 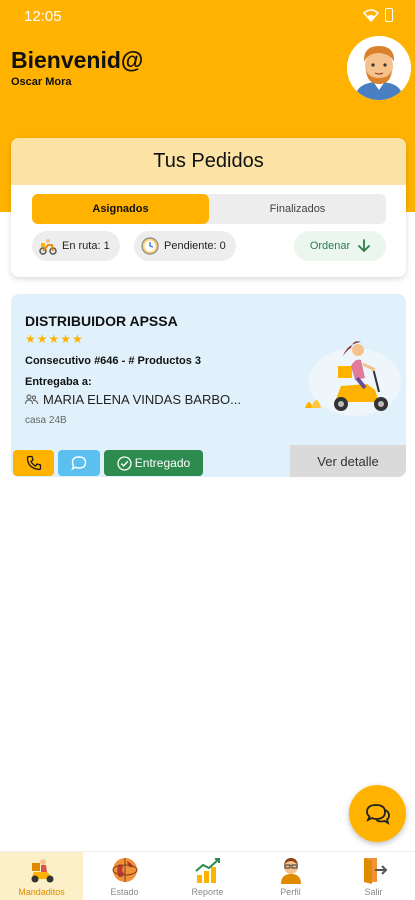 I want to click on view-detail-button: Ver detalle, so click(x=348, y=461).